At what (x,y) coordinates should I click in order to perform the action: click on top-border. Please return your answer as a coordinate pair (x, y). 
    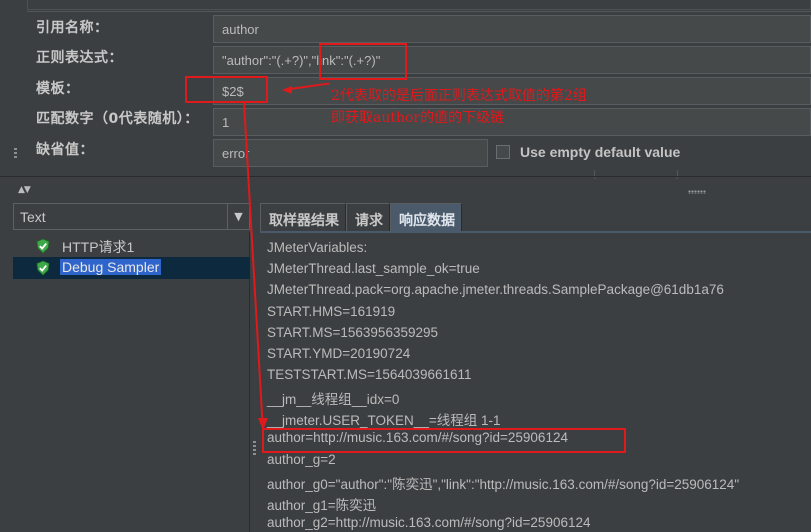
    Looking at the image, I should click on (419, 6).